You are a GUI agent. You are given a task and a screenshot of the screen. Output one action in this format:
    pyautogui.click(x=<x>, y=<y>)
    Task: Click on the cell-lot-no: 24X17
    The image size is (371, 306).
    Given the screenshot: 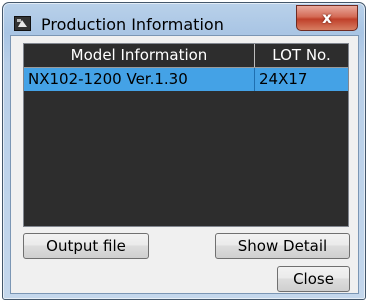 What is the action you would take?
    pyautogui.click(x=283, y=79)
    